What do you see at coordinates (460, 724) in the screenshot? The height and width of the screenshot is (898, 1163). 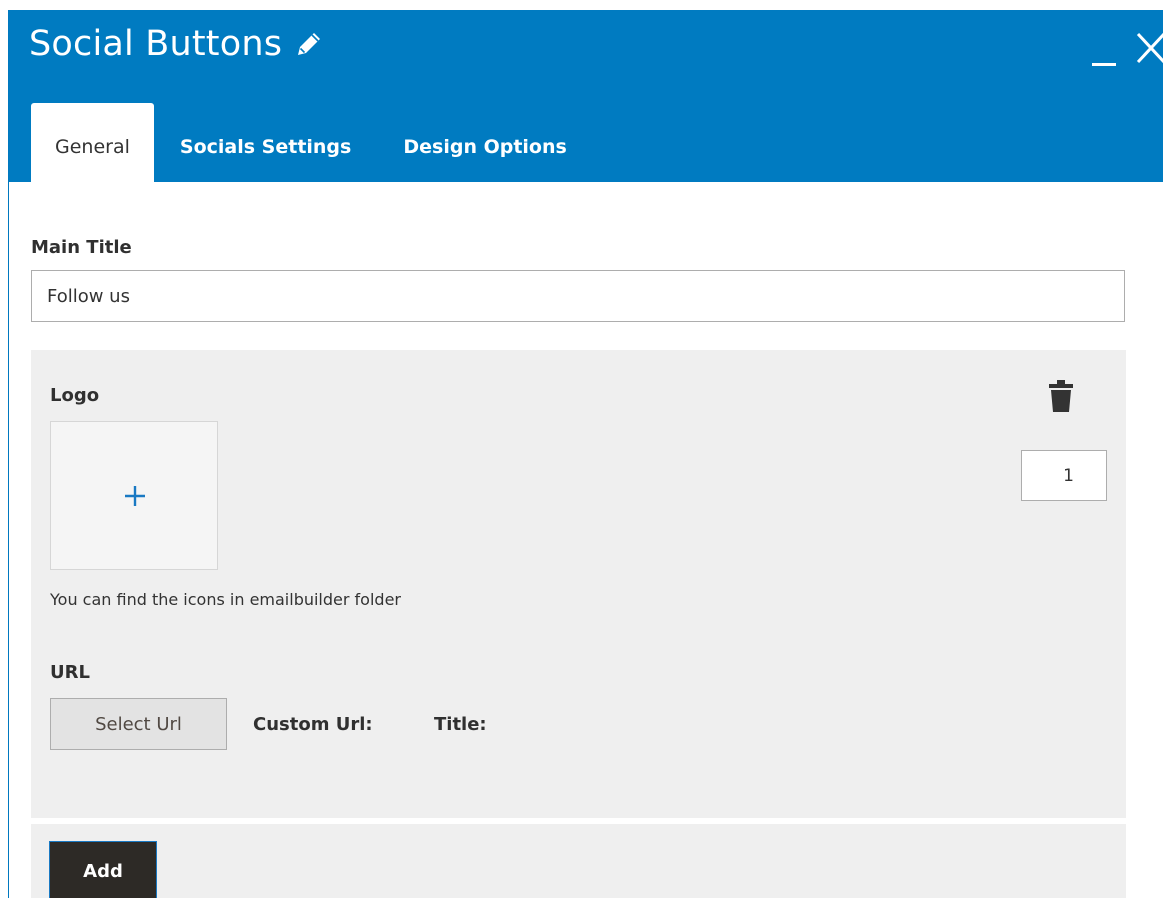 I see `title-label: Title:` at bounding box center [460, 724].